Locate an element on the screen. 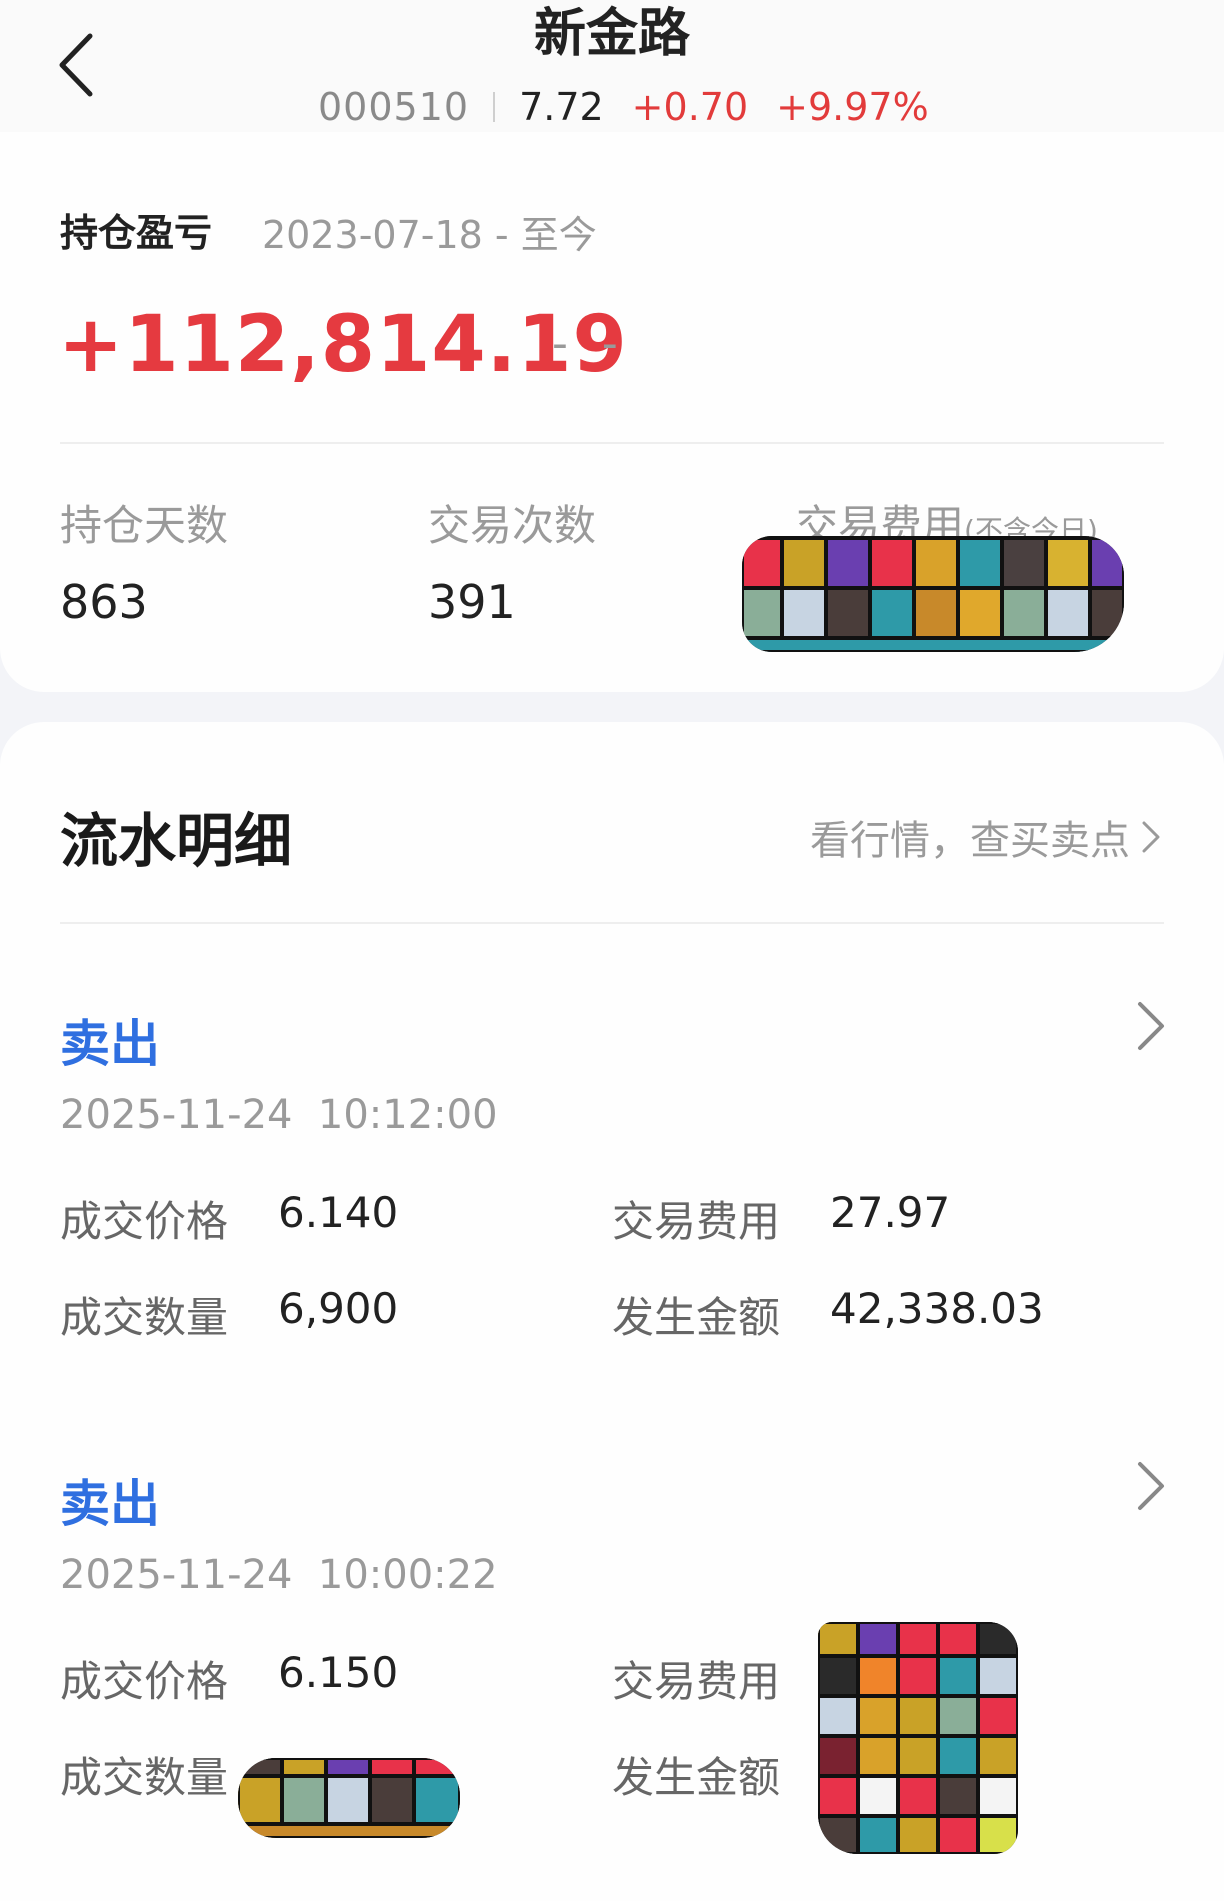 The width and height of the screenshot is (1224, 1901). price-change: +0.70 is located at coordinates (690, 107).